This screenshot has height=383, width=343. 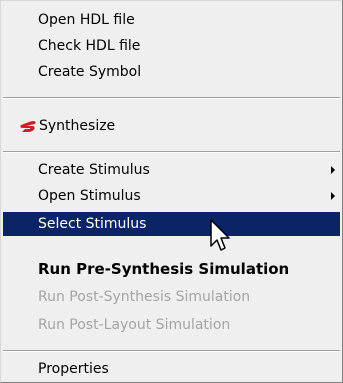 I want to click on menu-item-run-post-synthesis-simulation: Run Post-Synthesis Simulation, so click(x=171, y=297).